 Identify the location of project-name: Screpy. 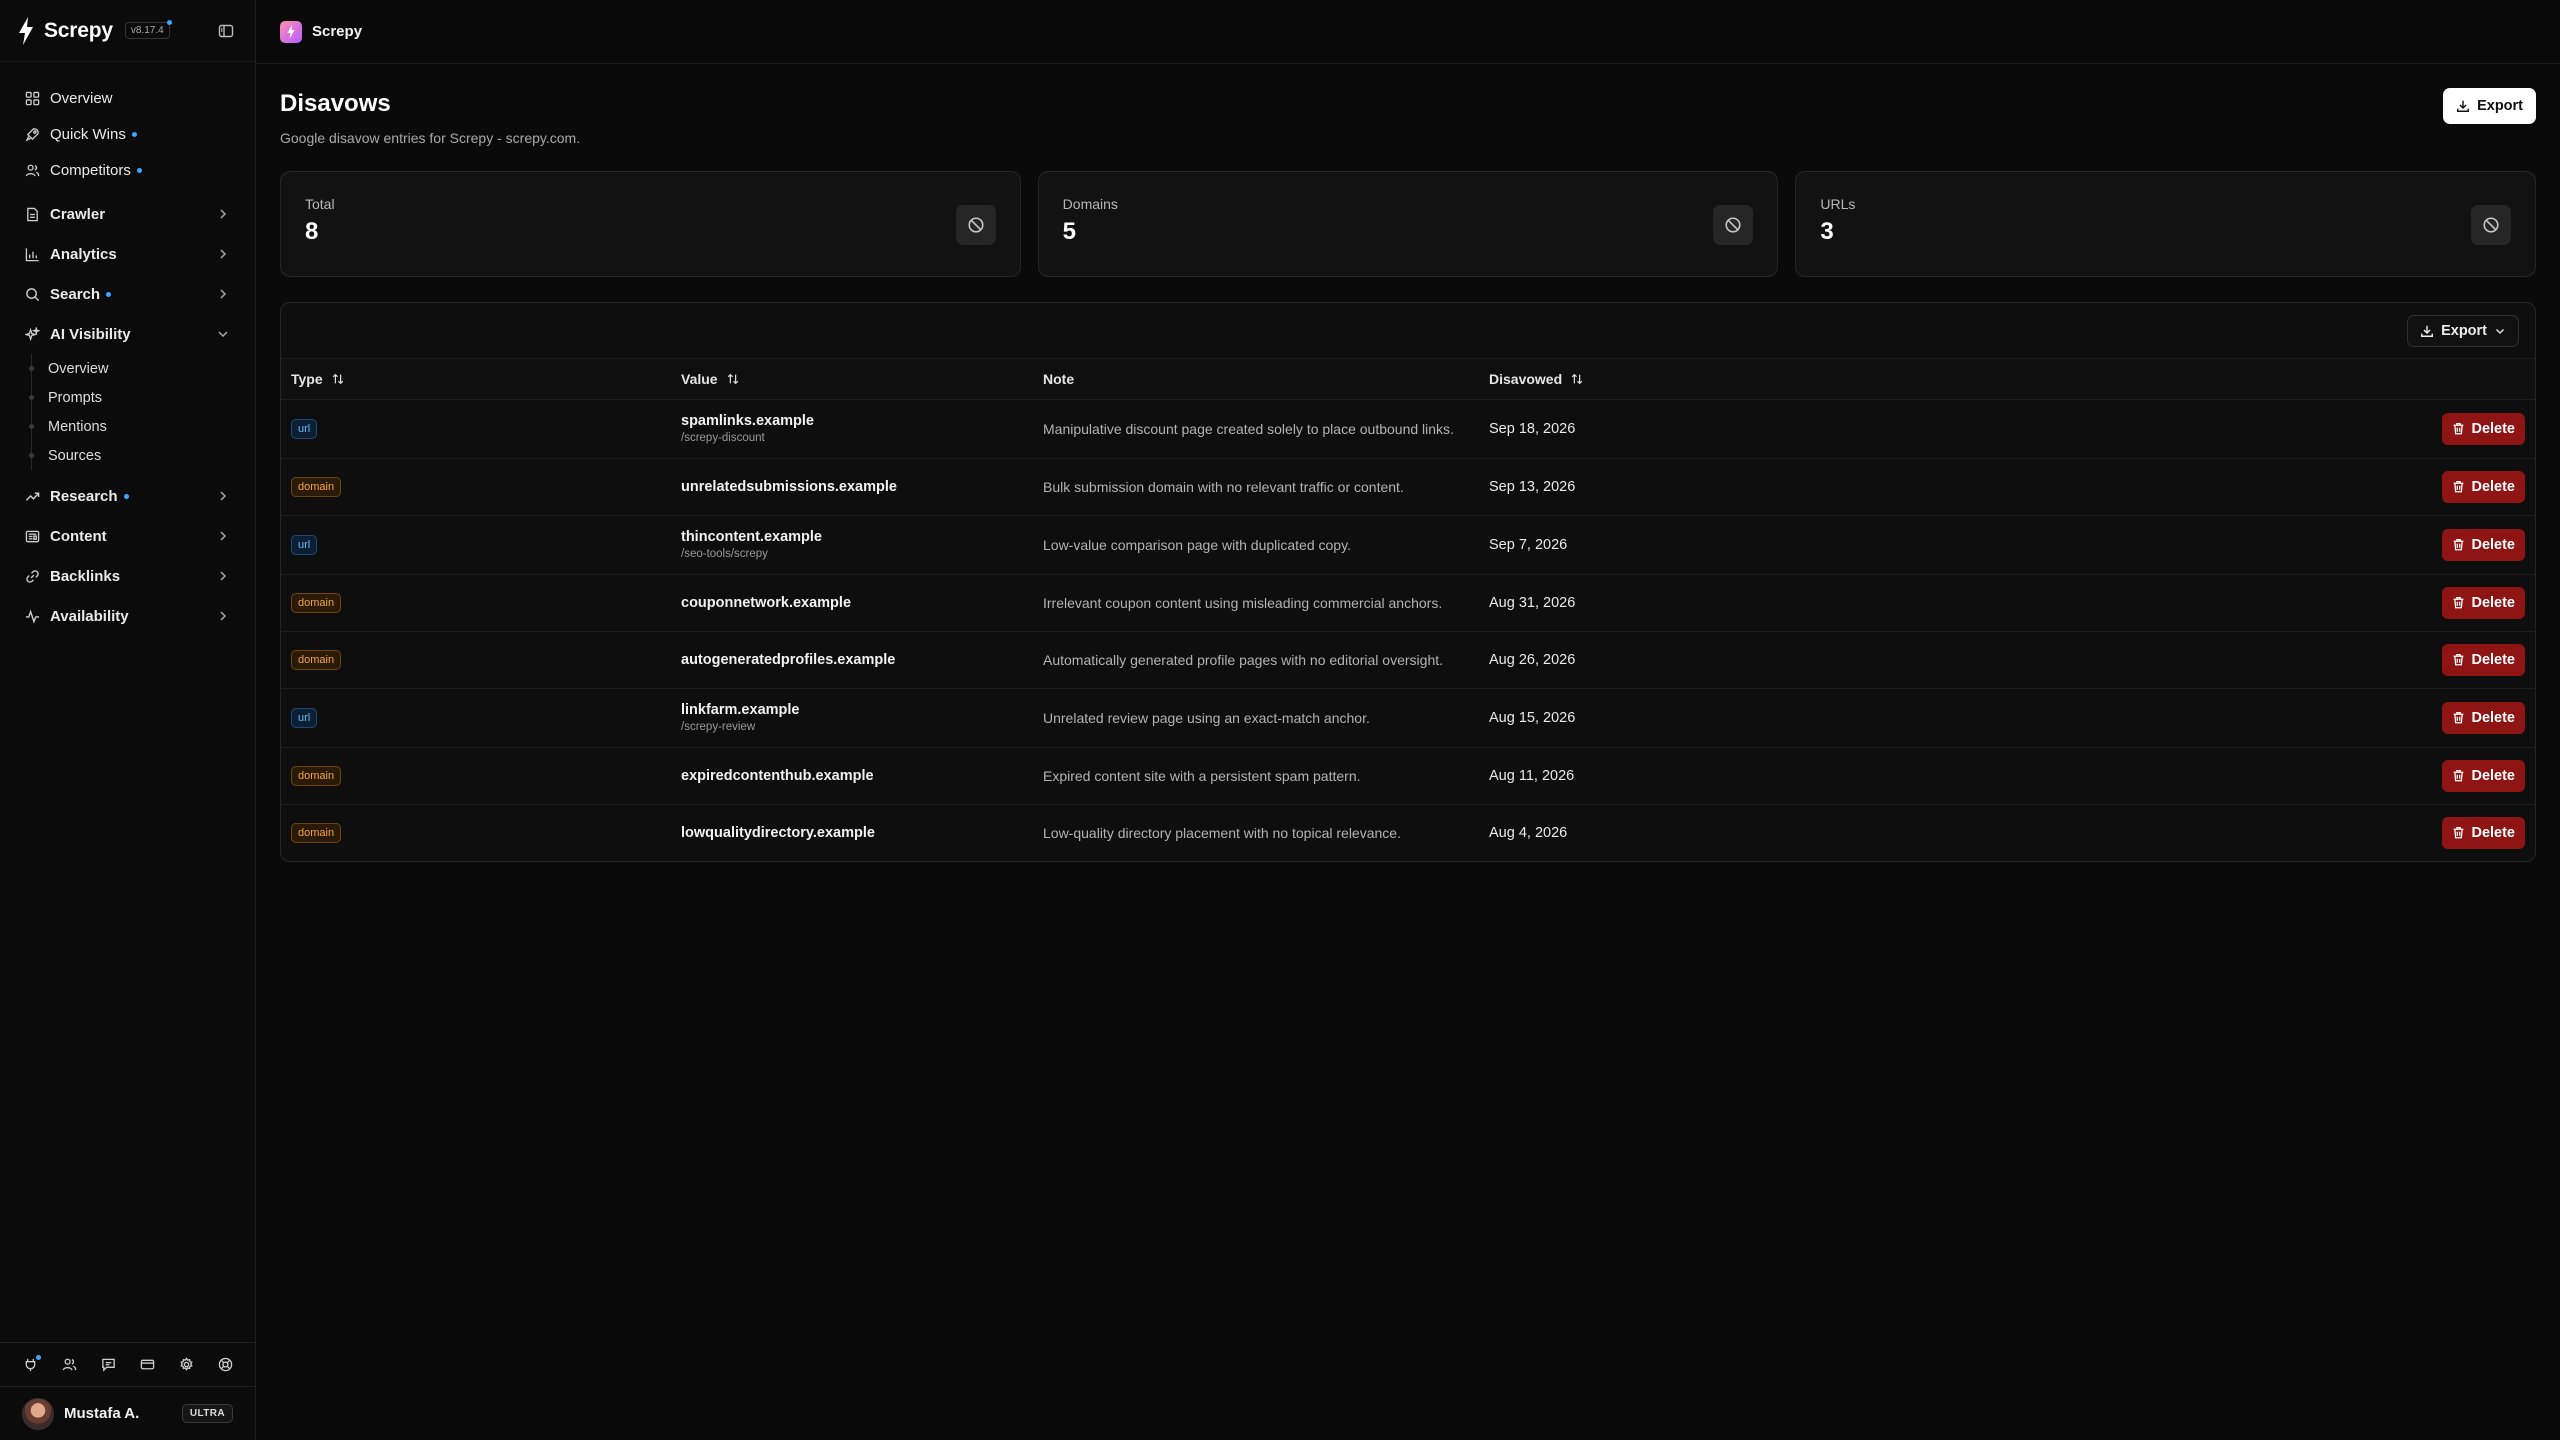
(337, 31).